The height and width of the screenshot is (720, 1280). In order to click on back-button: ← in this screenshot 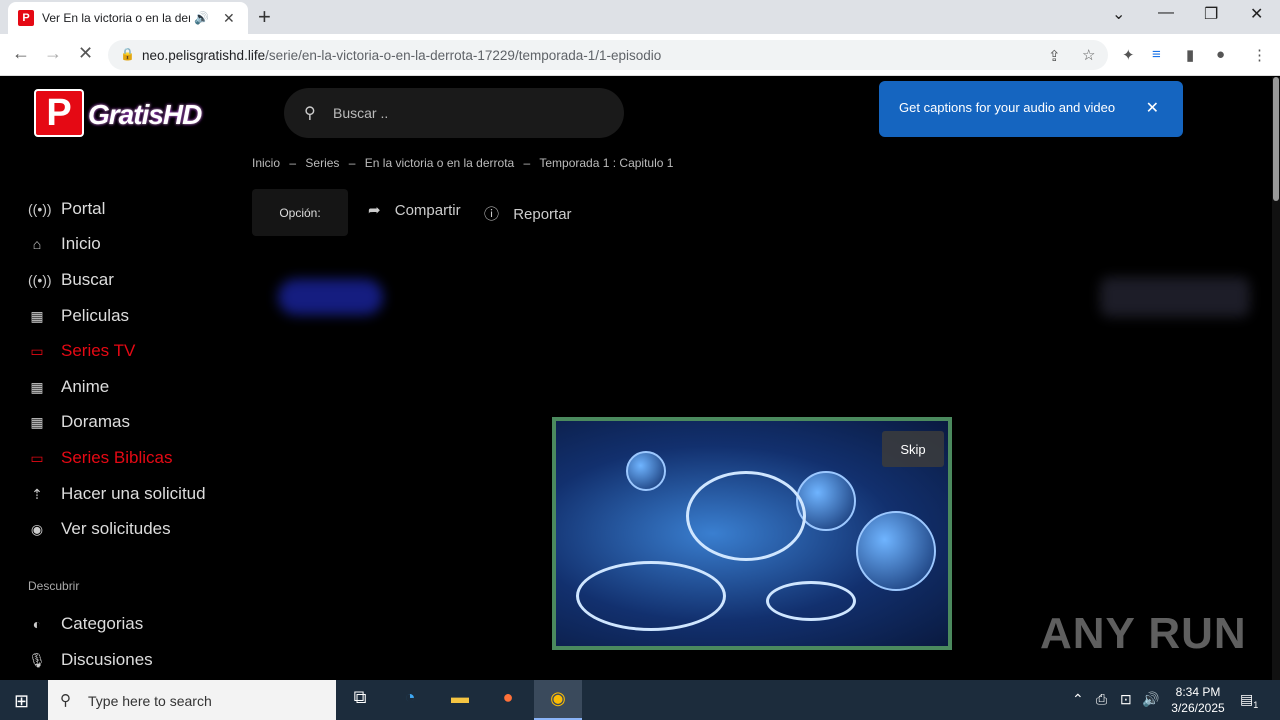, I will do `click(21, 53)`.